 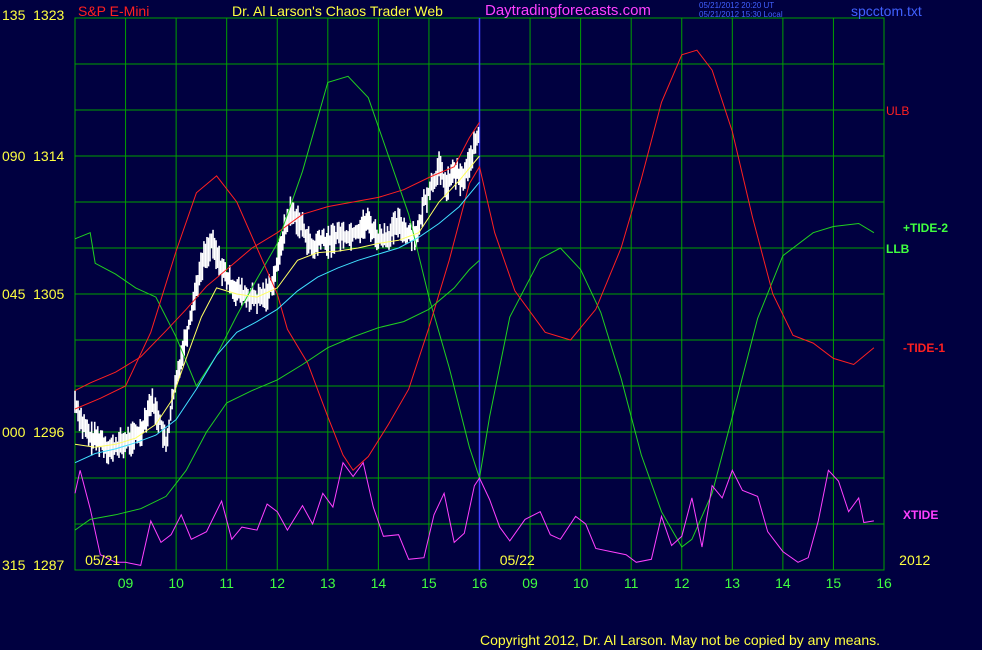 What do you see at coordinates (898, 111) in the screenshot?
I see `ulb-label: ULB` at bounding box center [898, 111].